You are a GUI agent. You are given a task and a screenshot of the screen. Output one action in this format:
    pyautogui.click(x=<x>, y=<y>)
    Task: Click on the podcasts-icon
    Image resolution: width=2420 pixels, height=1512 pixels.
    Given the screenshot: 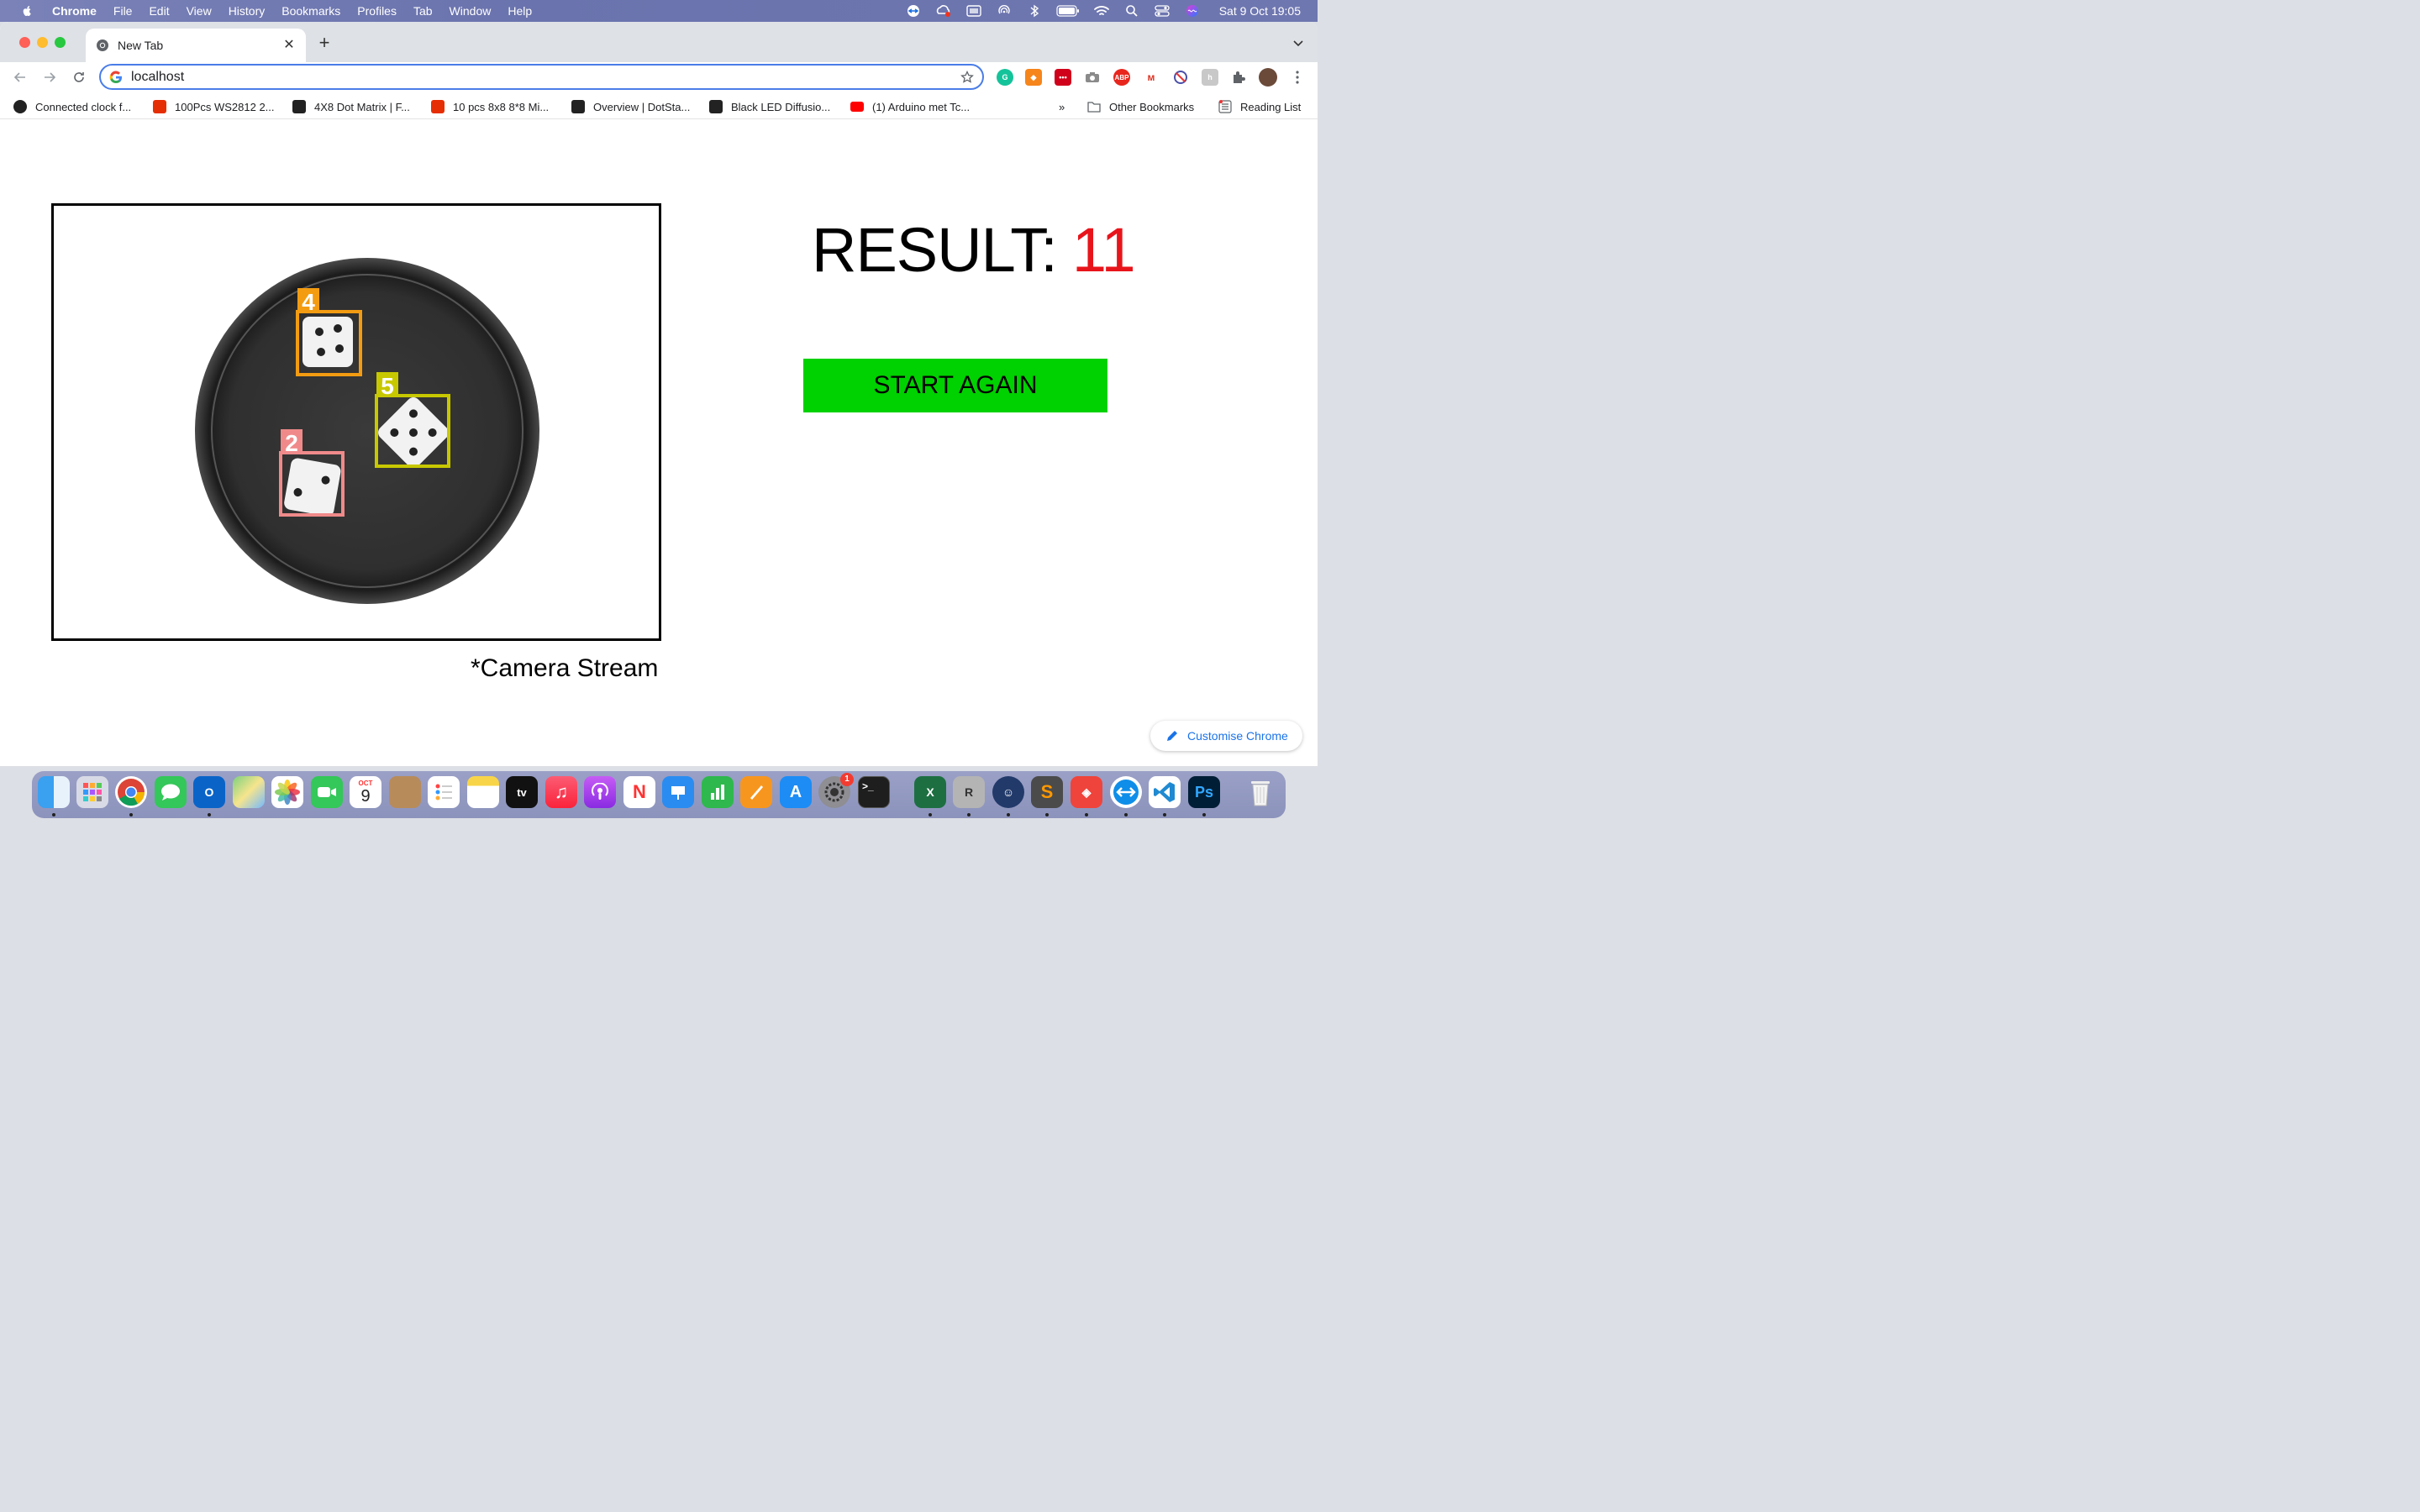 What is the action you would take?
    pyautogui.click(x=600, y=792)
    